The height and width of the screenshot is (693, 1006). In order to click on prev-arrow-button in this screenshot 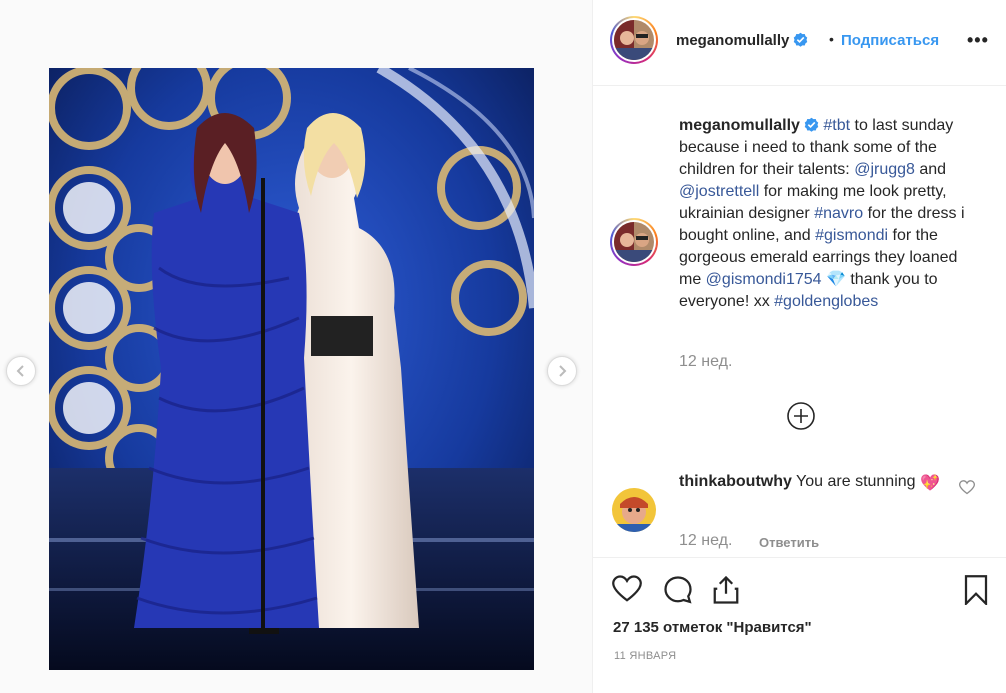, I will do `click(21, 371)`.